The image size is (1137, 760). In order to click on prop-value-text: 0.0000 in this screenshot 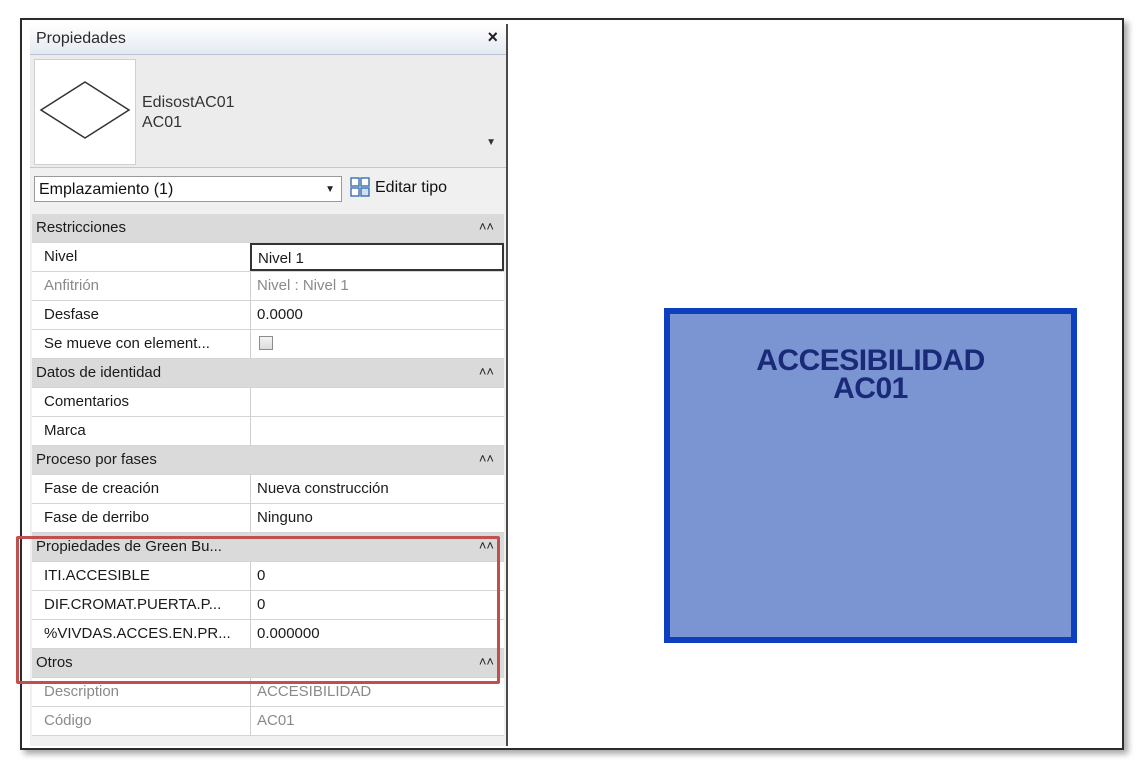, I will do `click(280, 314)`.